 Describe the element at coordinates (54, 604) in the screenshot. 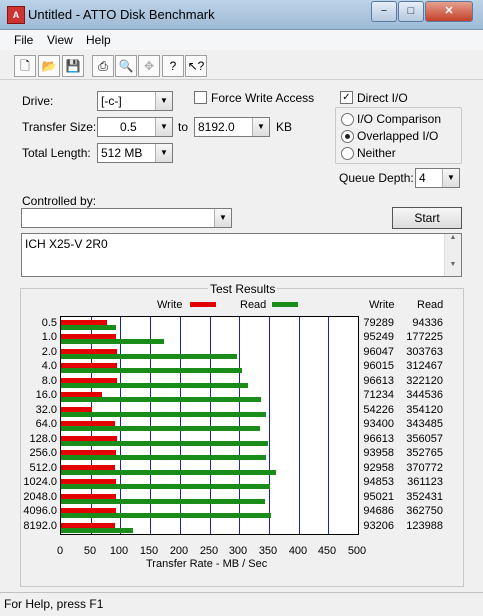

I see `status-text: For Help, press F1` at that location.